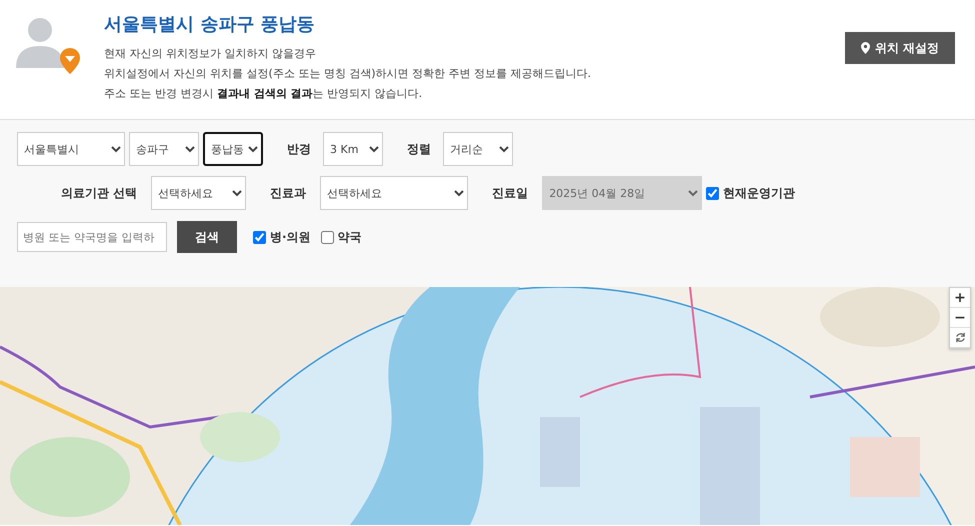 This screenshot has width=975, height=526. I want to click on filter-label: 진료일, so click(510, 193).